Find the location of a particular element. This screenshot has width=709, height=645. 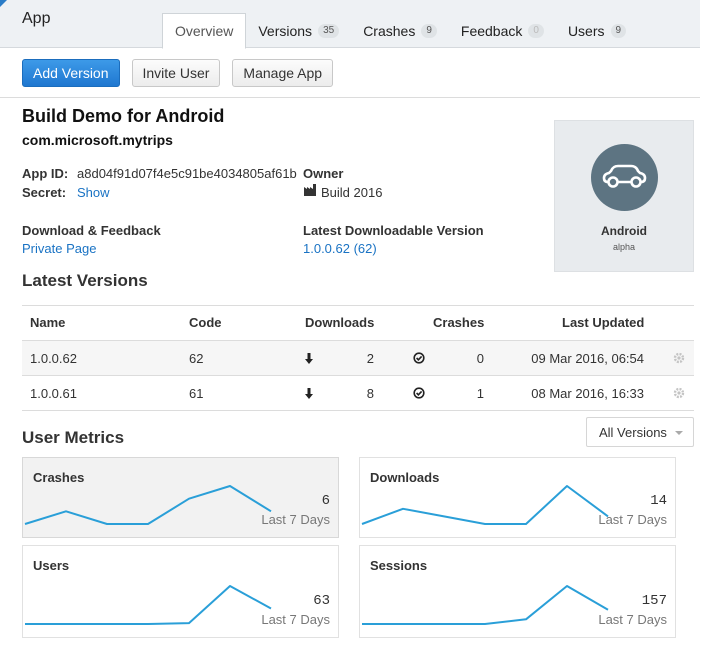

tab-users: Users 9 is located at coordinates (597, 30).